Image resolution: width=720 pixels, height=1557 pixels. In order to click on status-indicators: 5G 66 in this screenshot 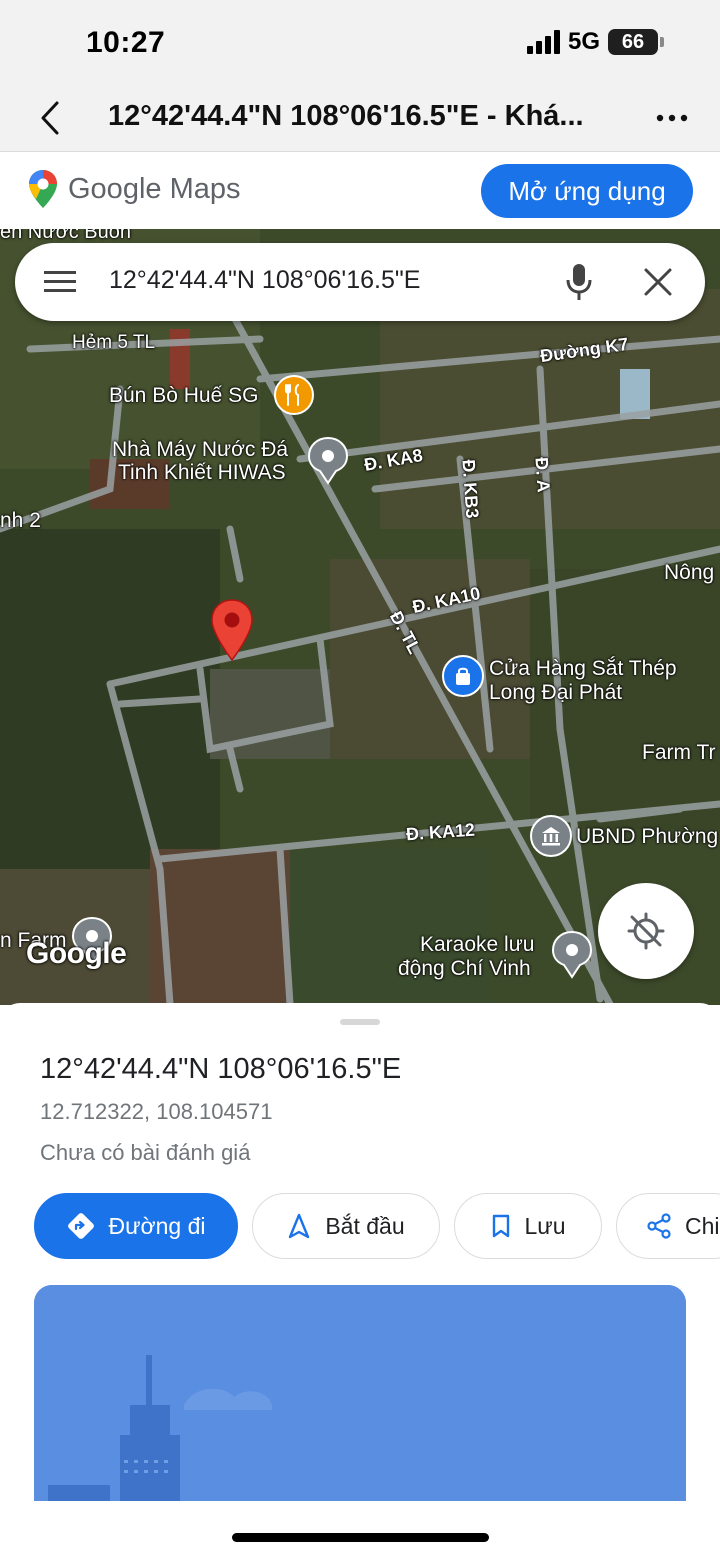, I will do `click(595, 42)`.